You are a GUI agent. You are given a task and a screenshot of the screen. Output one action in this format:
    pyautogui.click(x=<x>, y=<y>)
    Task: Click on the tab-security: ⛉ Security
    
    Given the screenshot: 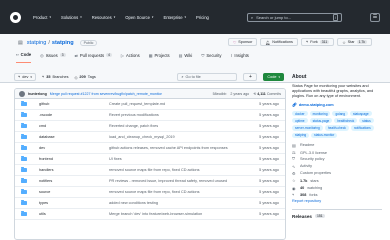 What is the action you would take?
    pyautogui.click(x=211, y=58)
    